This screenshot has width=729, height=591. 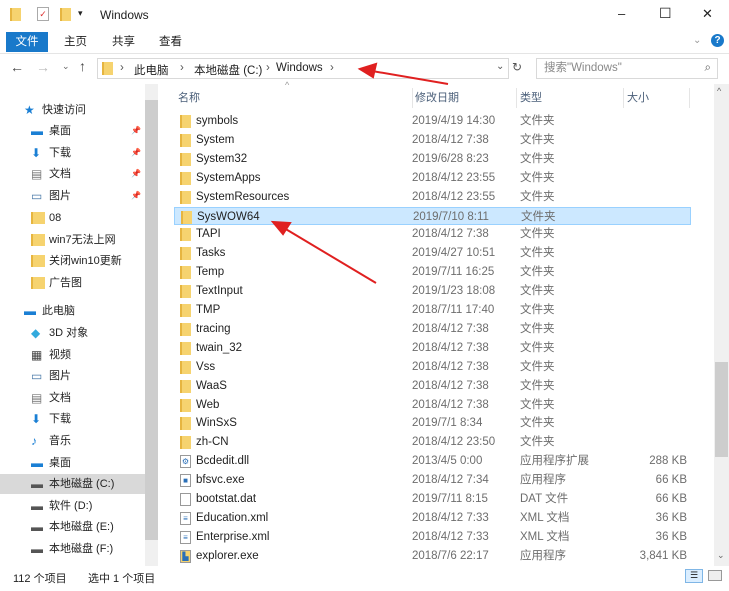 I want to click on sidebar-scrollbar-thumb, so click(x=151, y=320).